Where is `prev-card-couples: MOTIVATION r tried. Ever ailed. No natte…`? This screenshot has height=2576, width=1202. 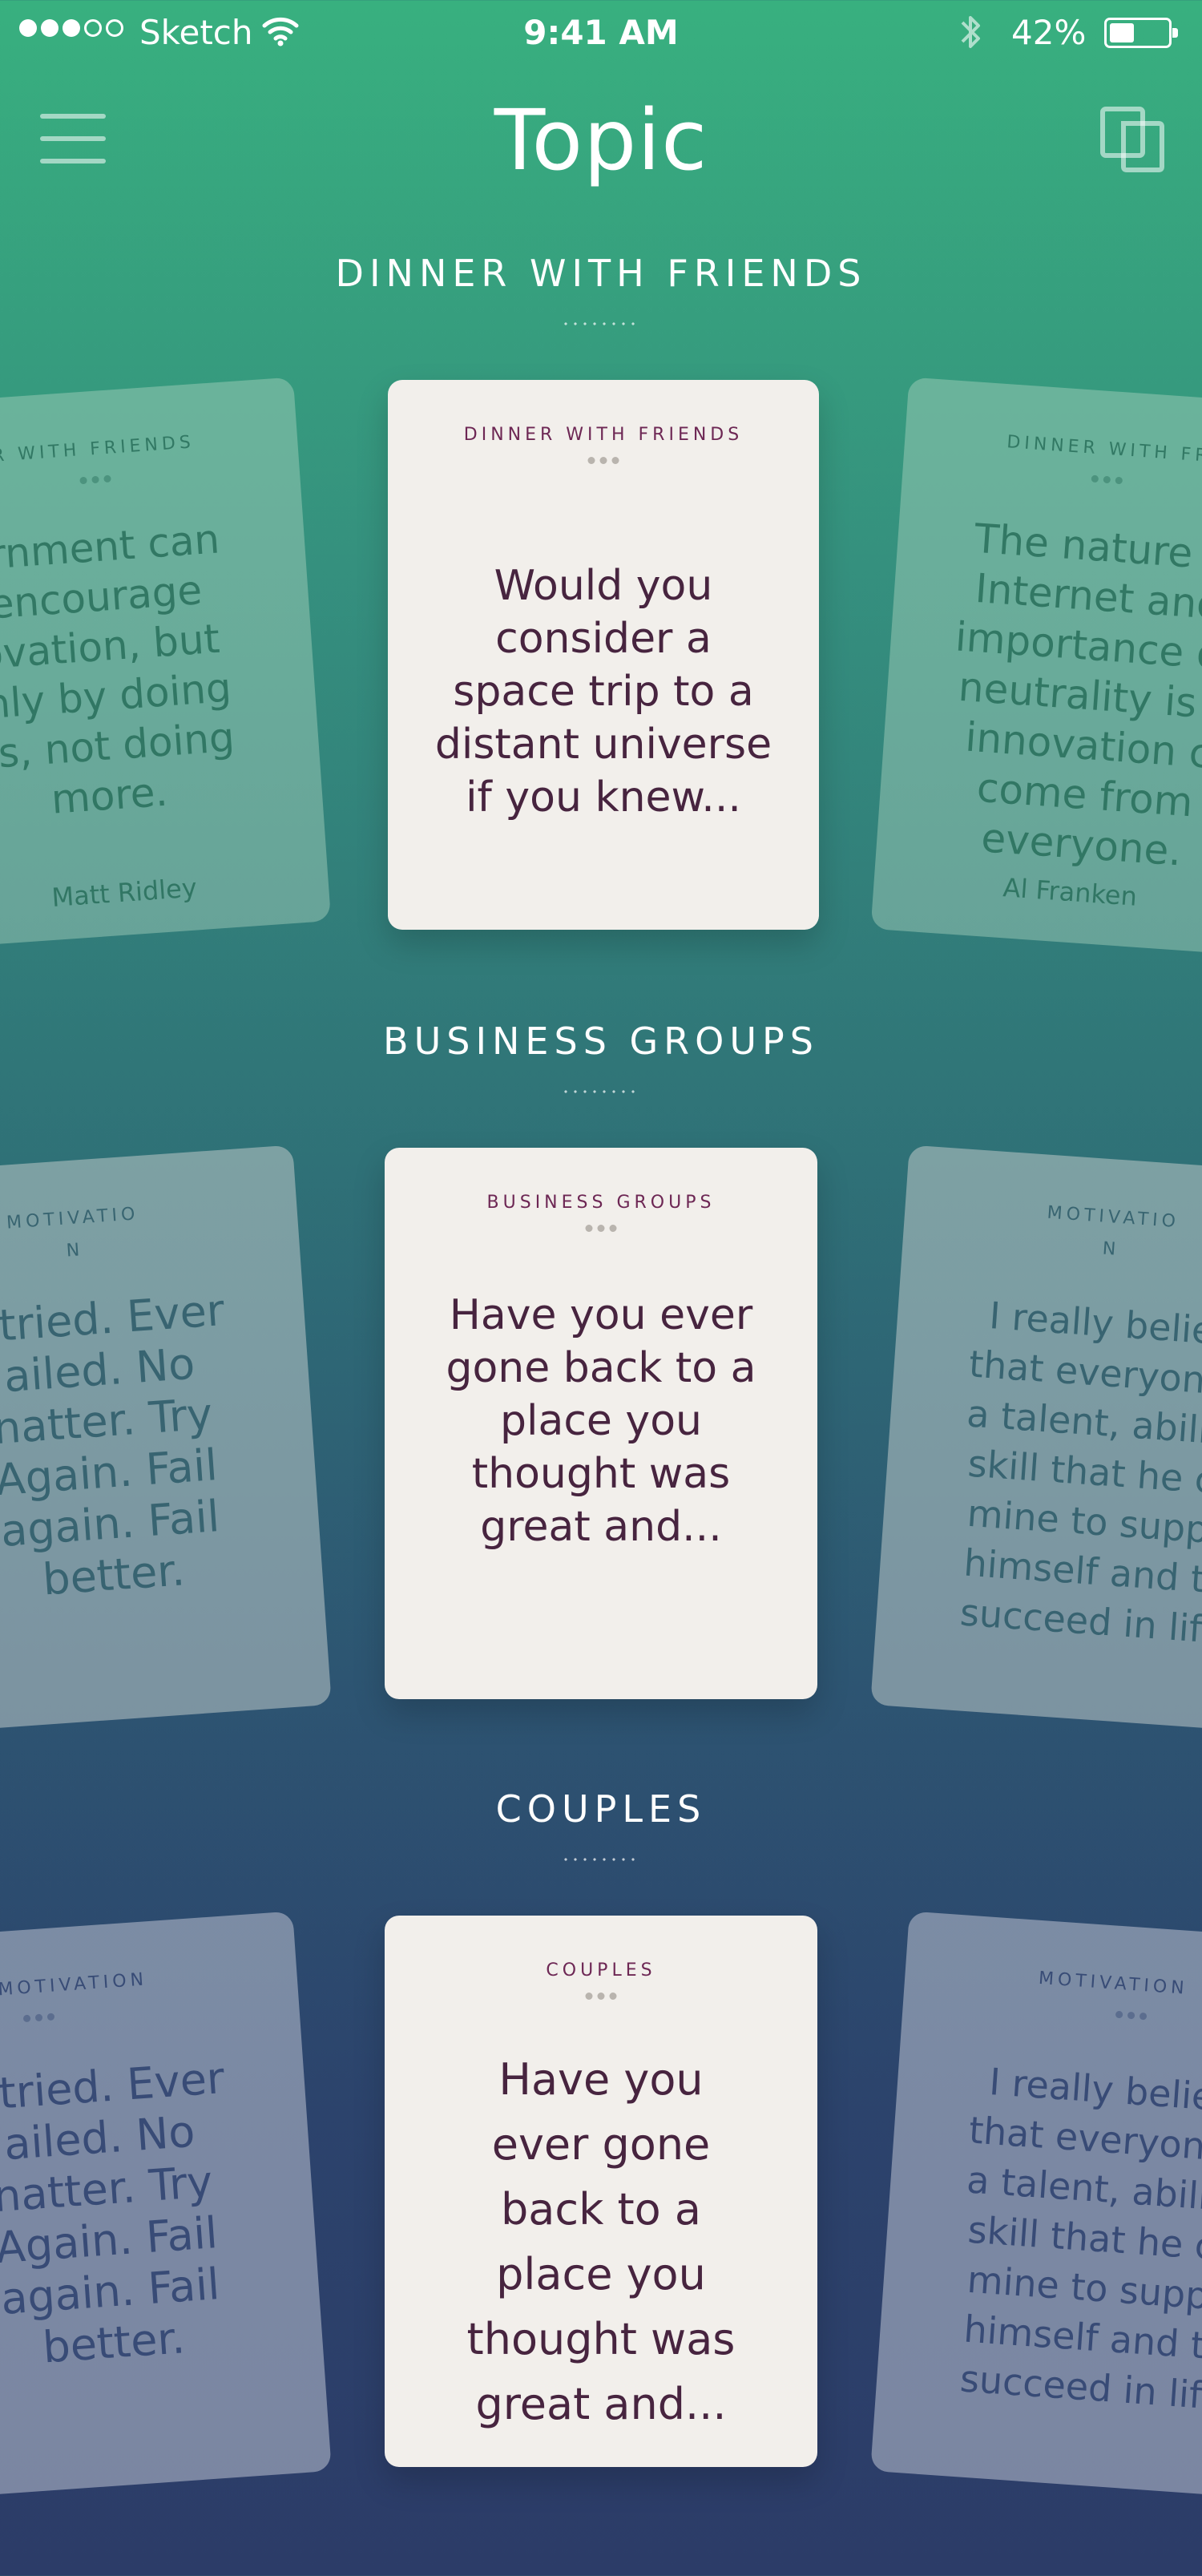
prev-card-couples: MOTIVATION r tried. Ever ailed. No natte… is located at coordinates (166, 2204).